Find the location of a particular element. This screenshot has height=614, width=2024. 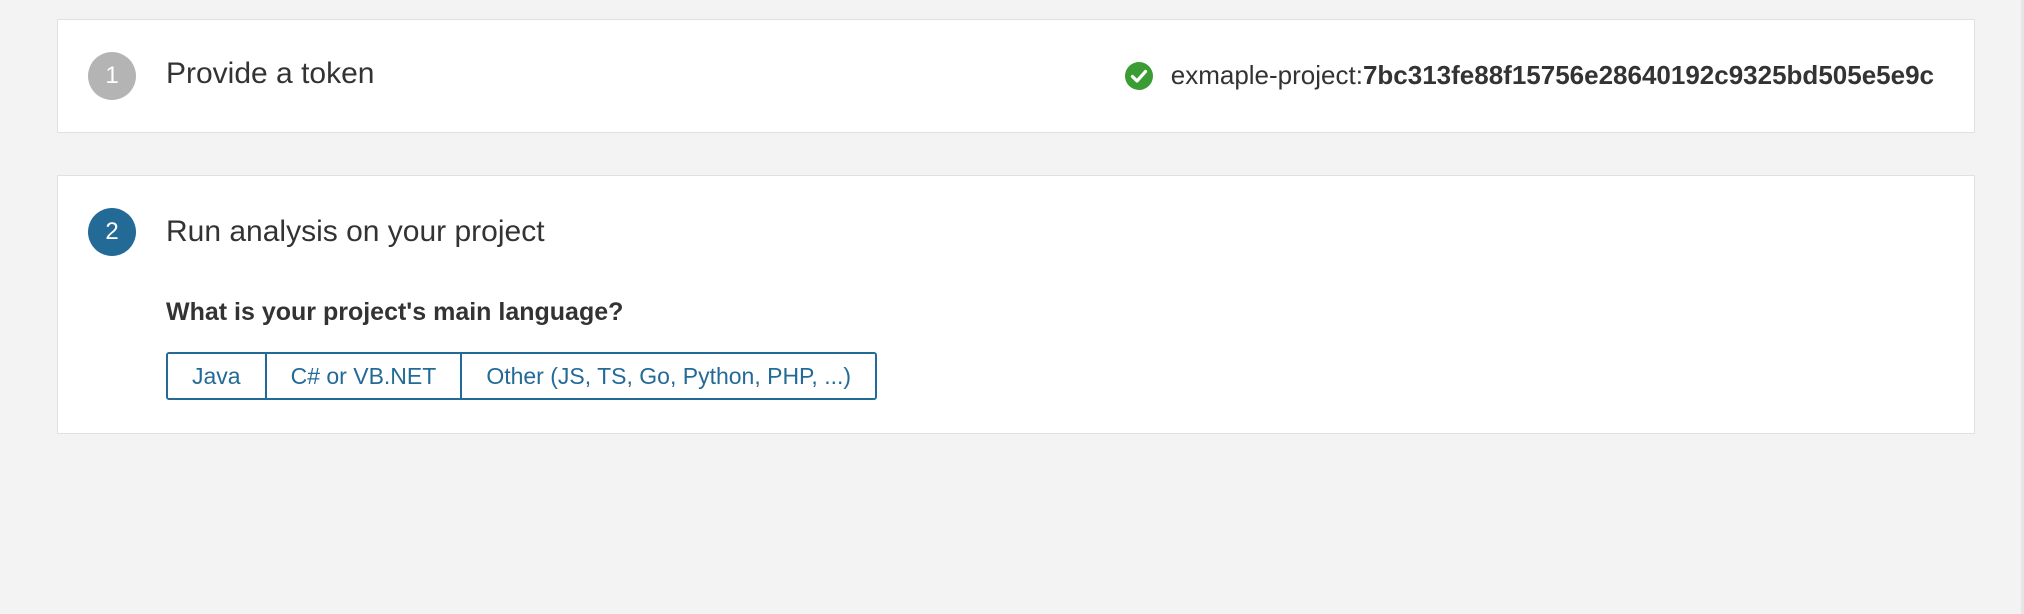

check-circle-icon is located at coordinates (1138, 75).